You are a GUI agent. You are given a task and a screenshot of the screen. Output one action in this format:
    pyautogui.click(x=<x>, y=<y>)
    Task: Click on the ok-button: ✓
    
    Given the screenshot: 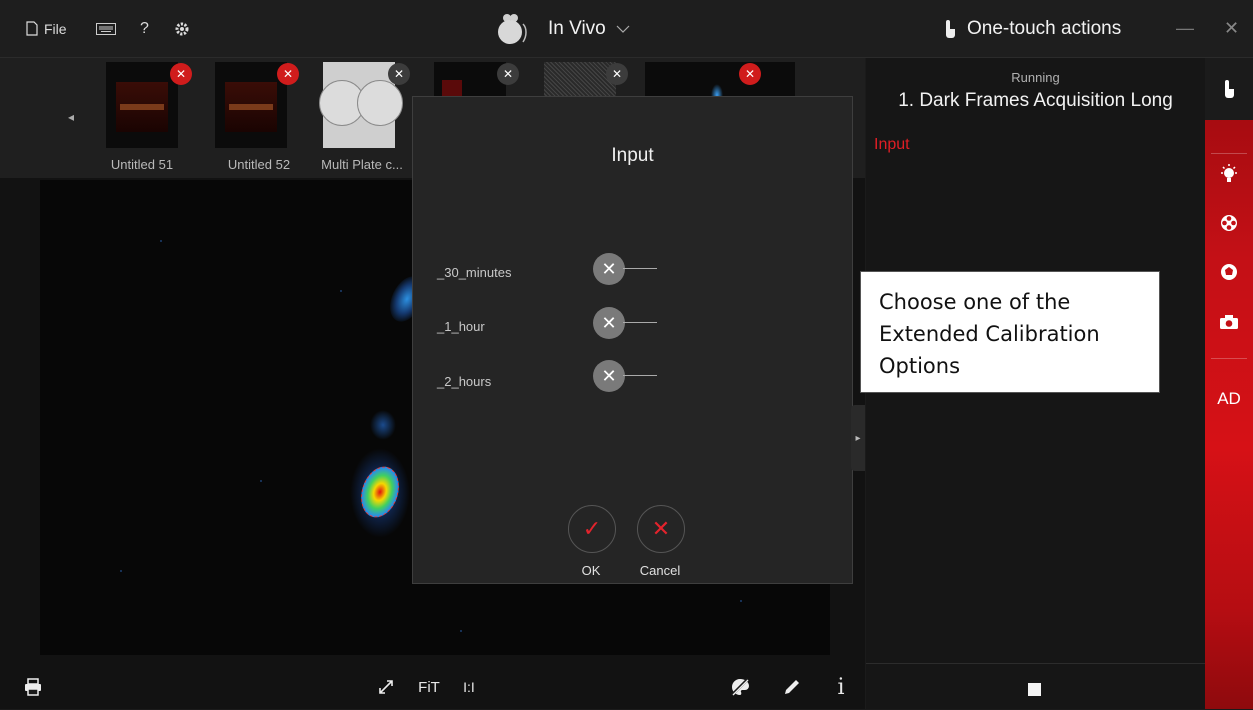 What is the action you would take?
    pyautogui.click(x=592, y=529)
    